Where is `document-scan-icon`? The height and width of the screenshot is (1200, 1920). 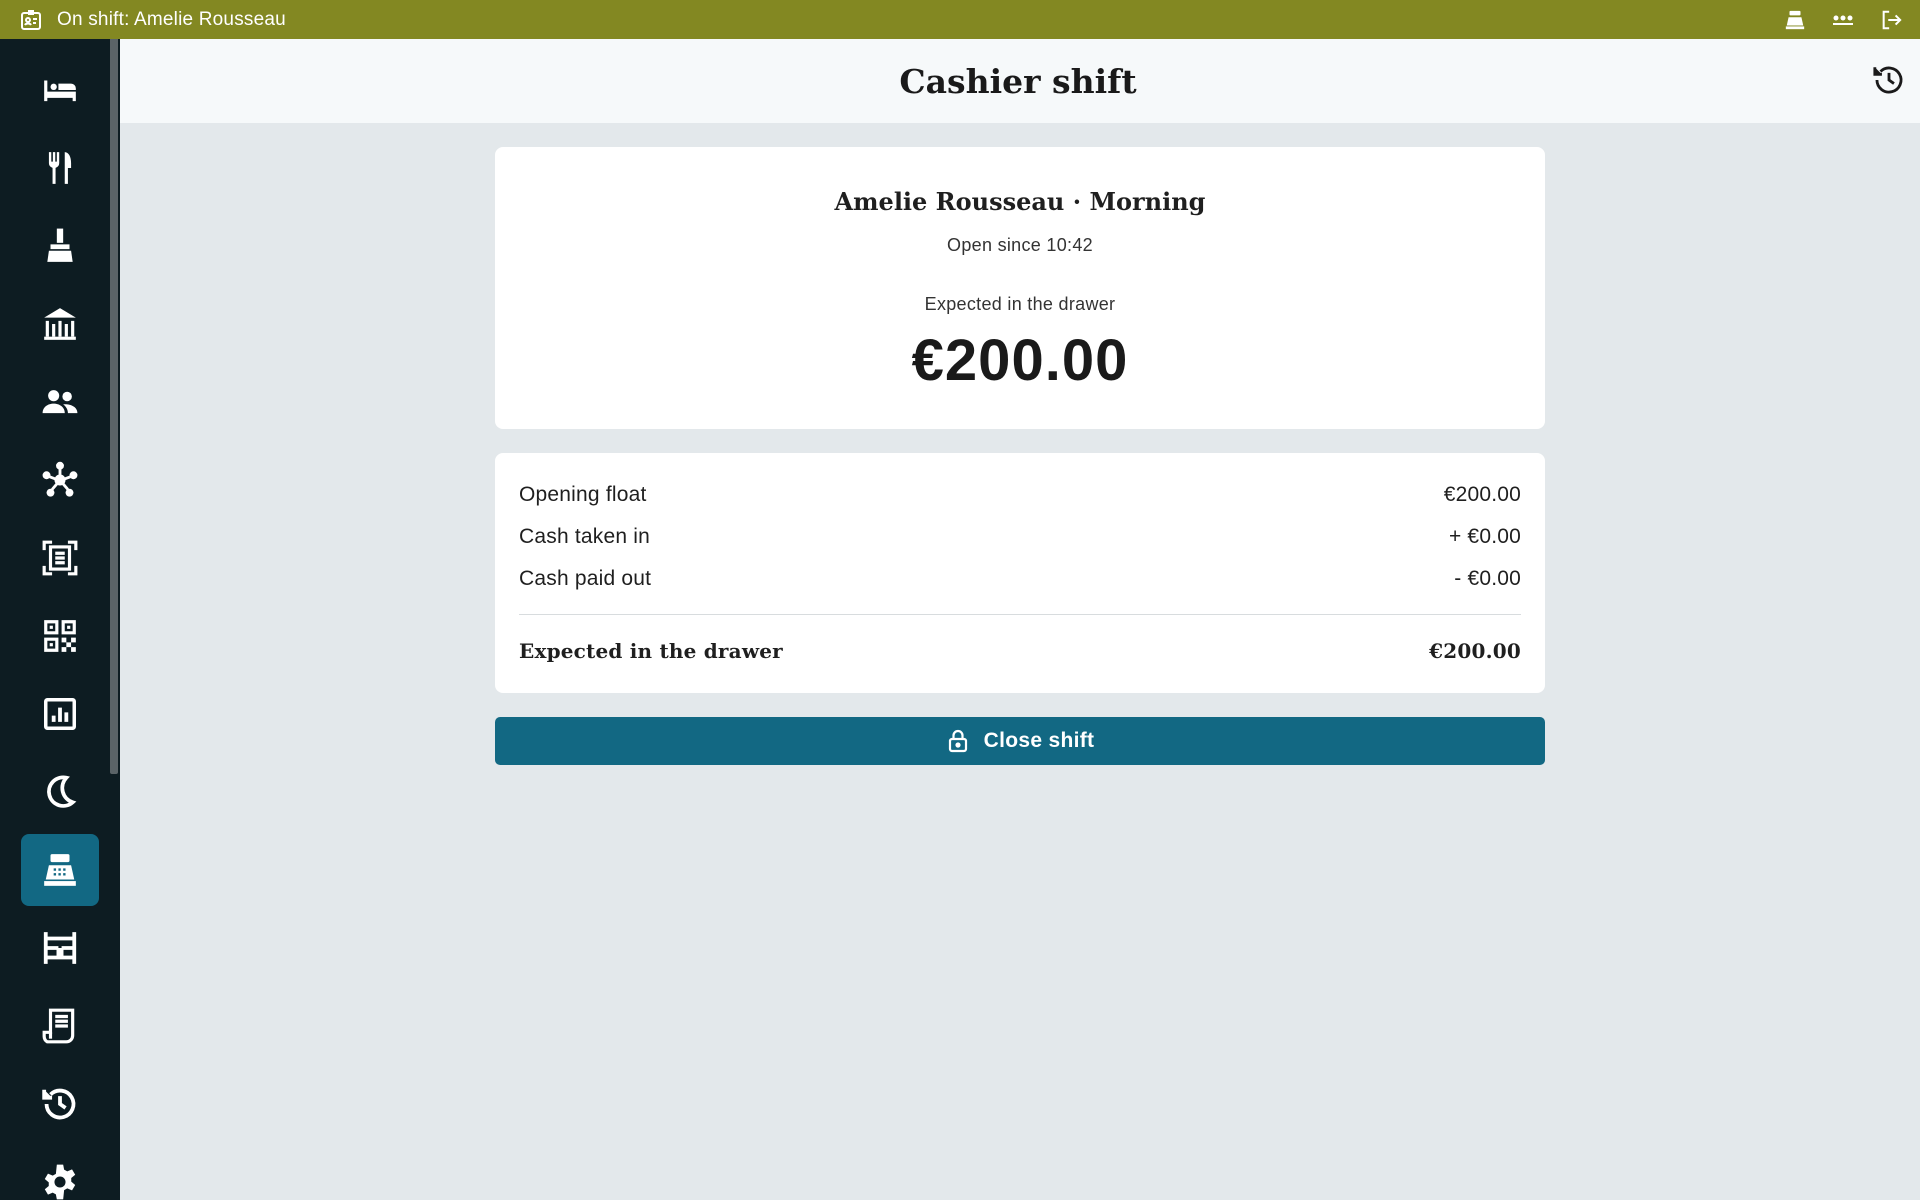 document-scan-icon is located at coordinates (60, 558).